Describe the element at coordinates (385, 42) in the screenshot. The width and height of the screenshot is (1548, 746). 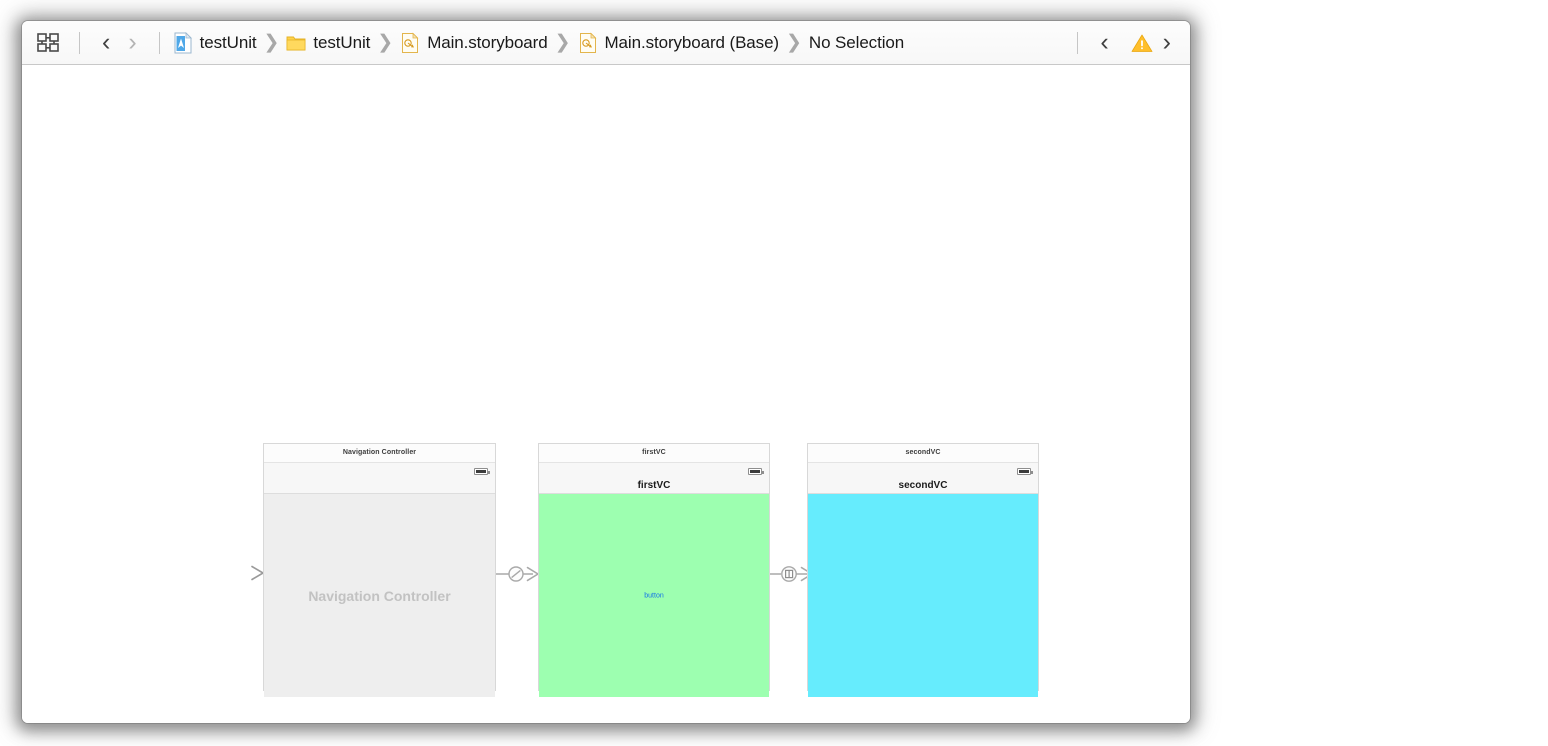
I see `breadcrumb-chevron-2: ❯` at that location.